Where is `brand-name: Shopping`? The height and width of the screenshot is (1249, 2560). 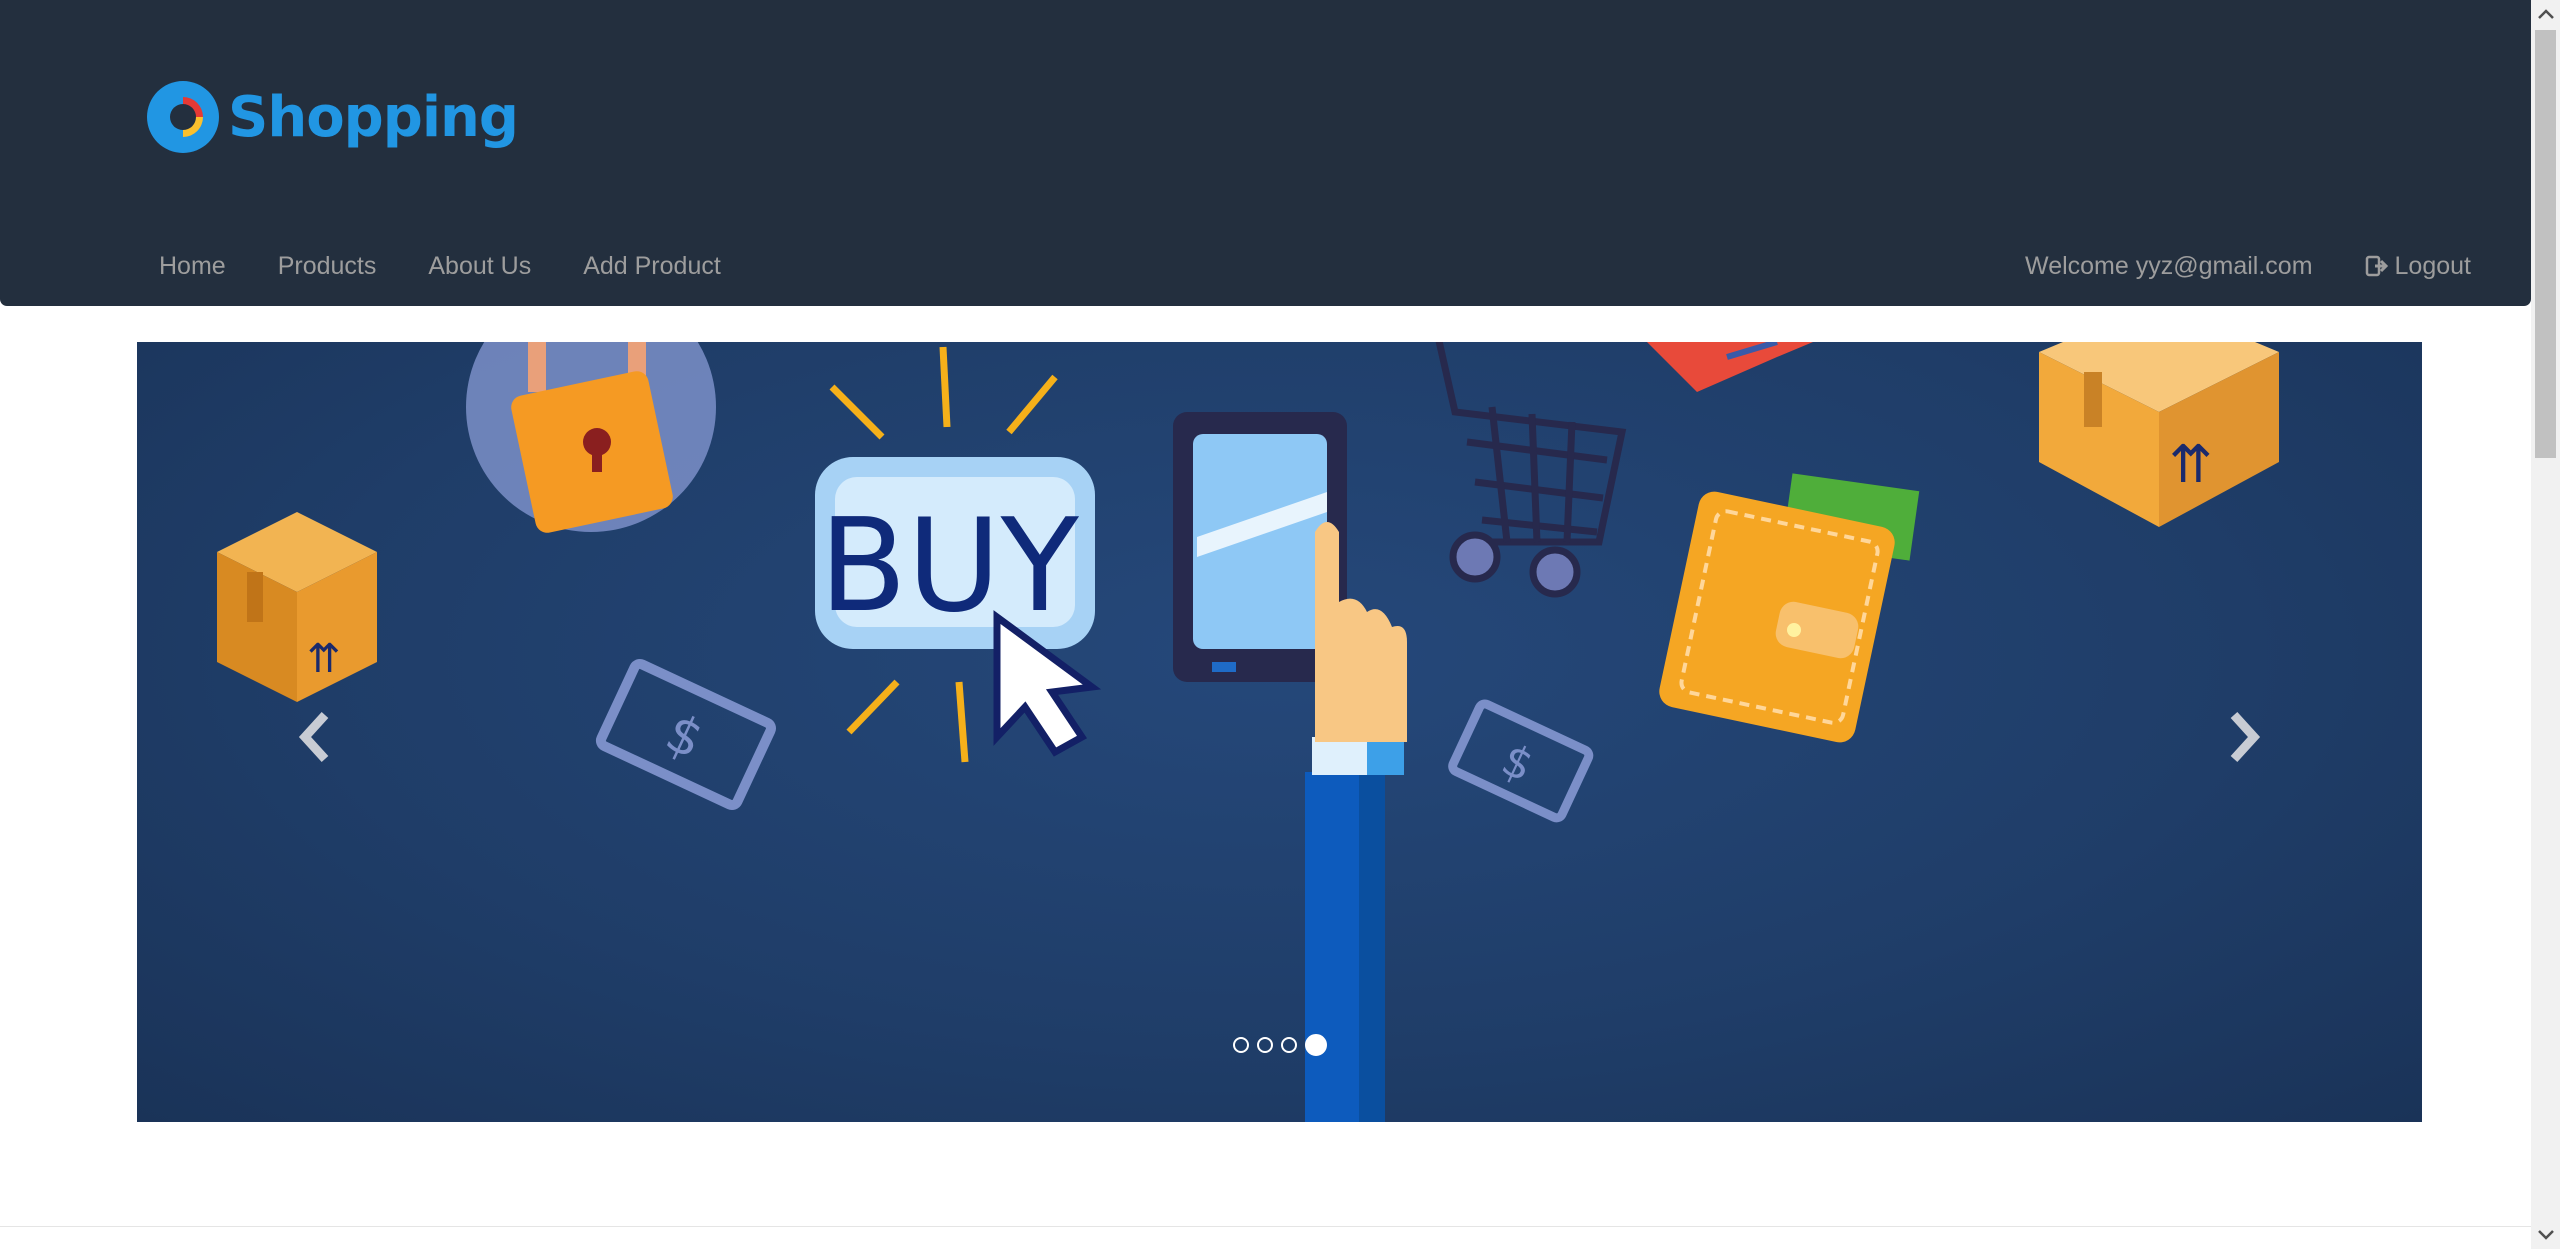
brand-name: Shopping is located at coordinates (373, 117).